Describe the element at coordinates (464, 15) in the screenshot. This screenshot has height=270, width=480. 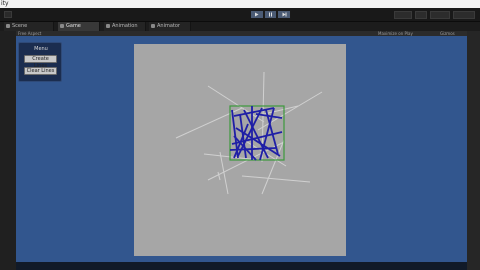
I see `layout-dropdown` at that location.